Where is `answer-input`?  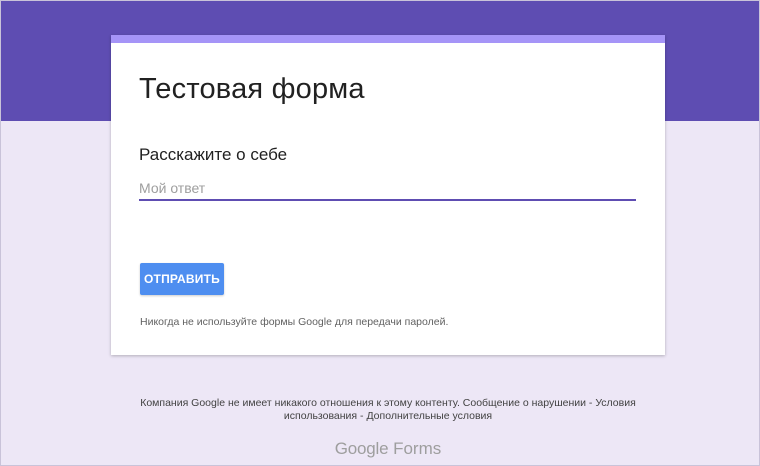 answer-input is located at coordinates (387, 189).